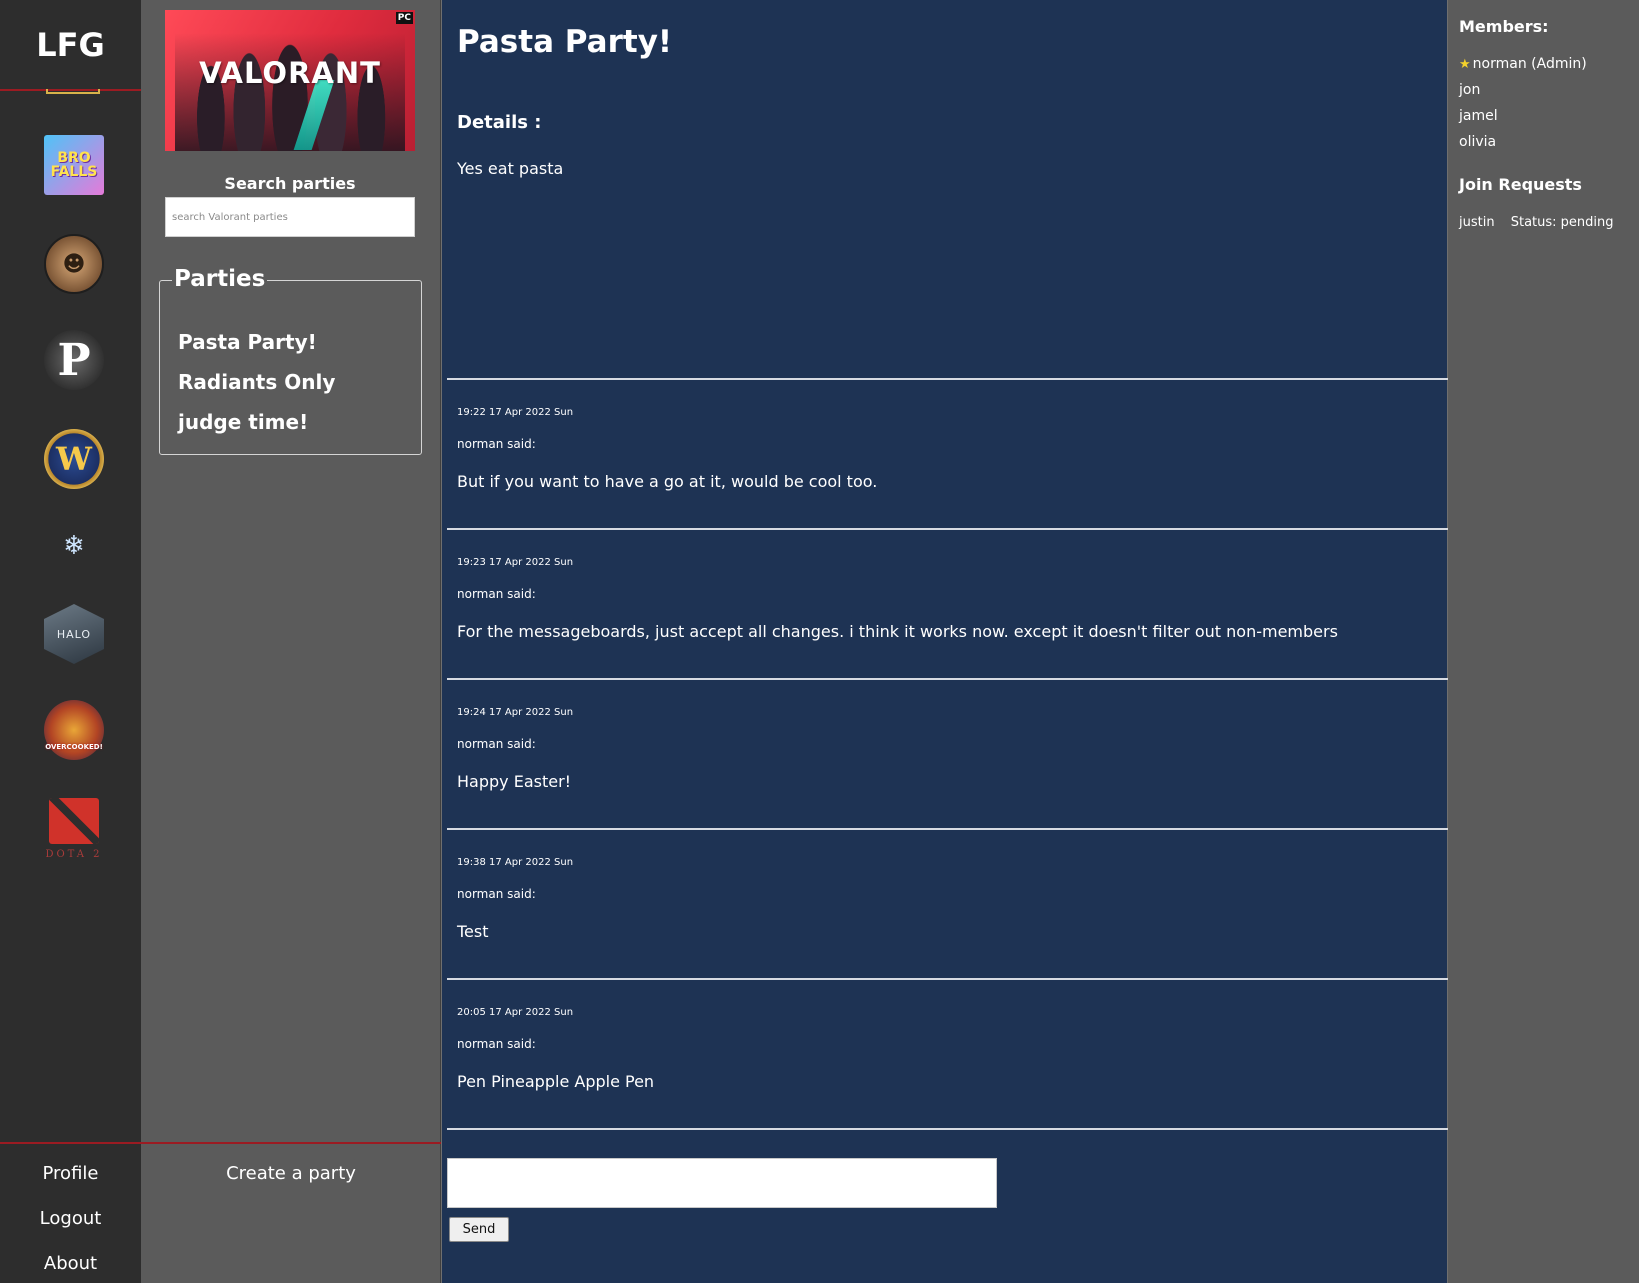 Image resolution: width=1639 pixels, height=1283 pixels. I want to click on admin-star-icon: ★, so click(1465, 64).